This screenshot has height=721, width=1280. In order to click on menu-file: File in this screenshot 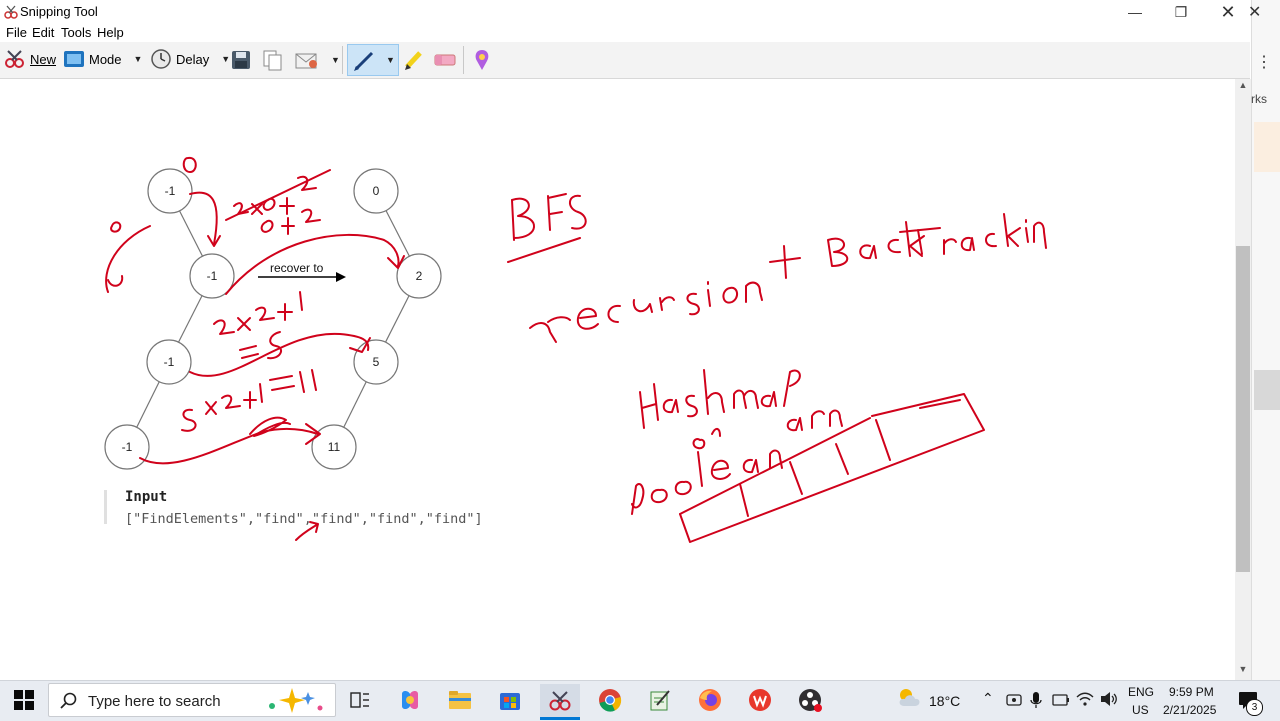, I will do `click(16, 32)`.